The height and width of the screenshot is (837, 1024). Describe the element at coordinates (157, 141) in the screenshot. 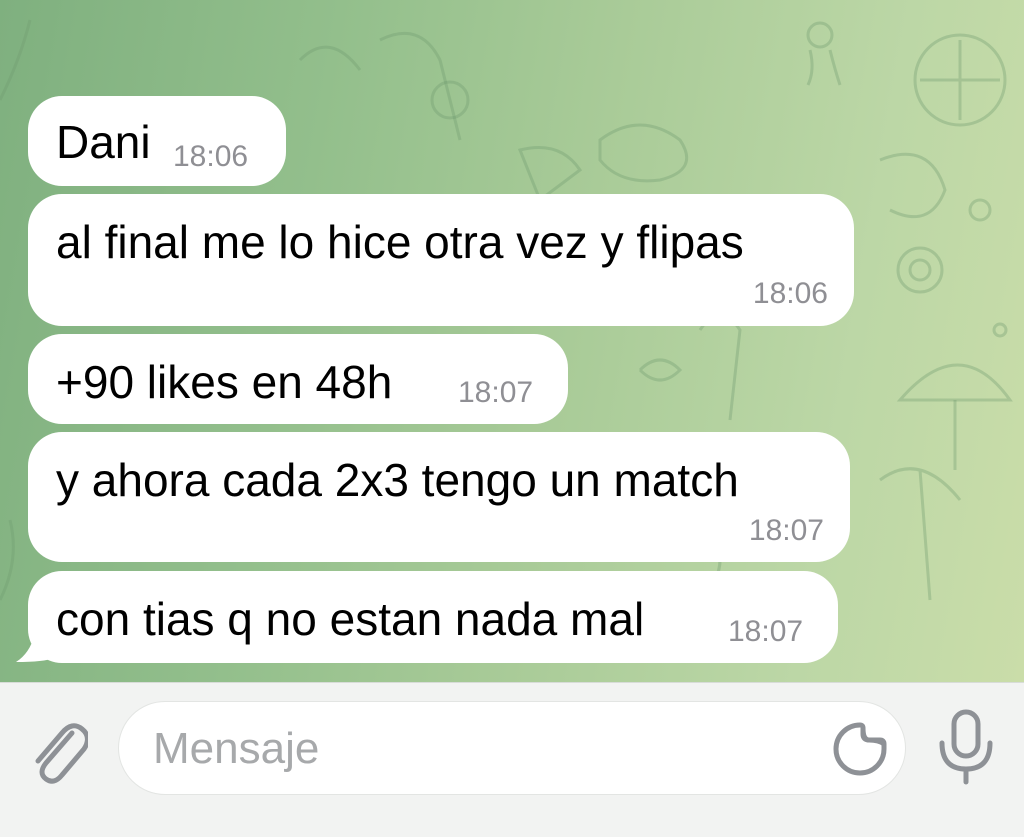

I see `message-bubble: Dani 18:06` at that location.